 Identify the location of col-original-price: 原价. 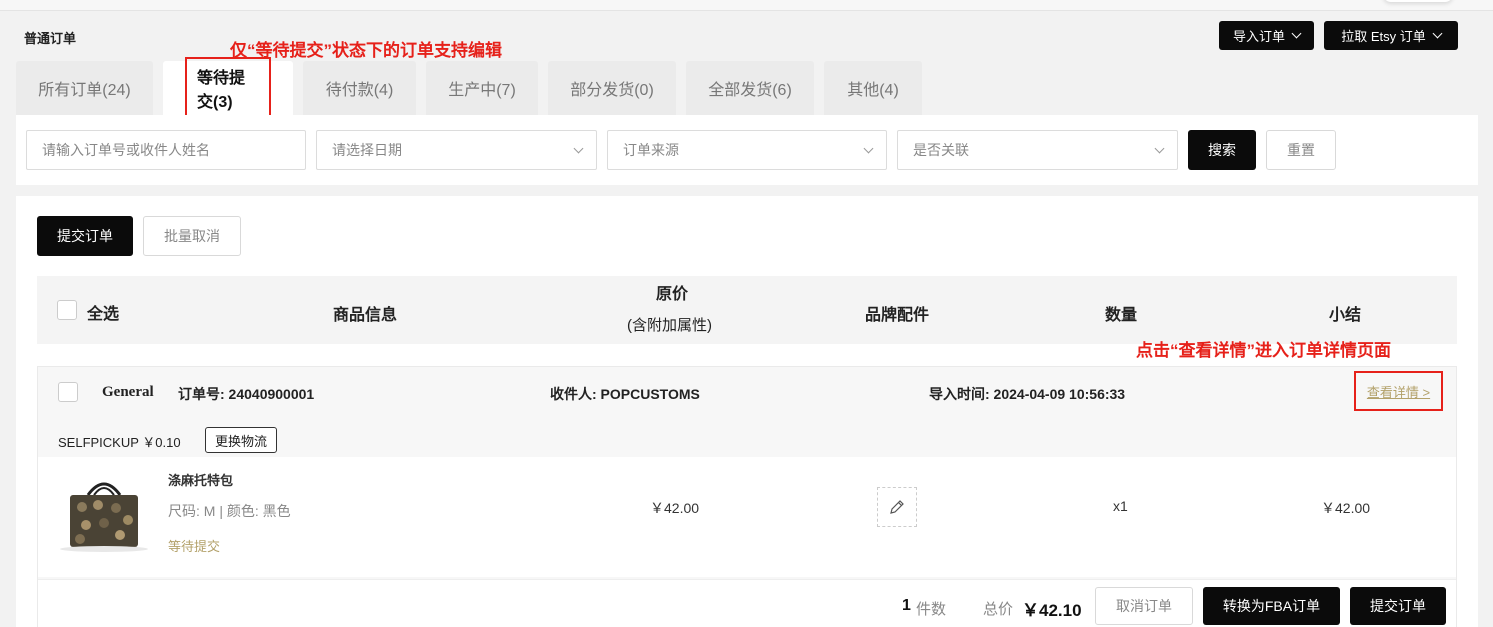
(672, 294).